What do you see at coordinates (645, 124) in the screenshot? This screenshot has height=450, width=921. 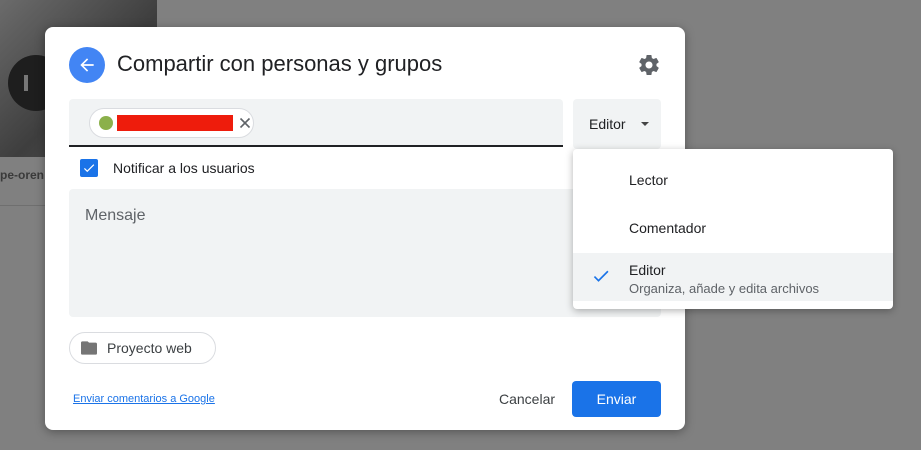 I see `caret-down-icon` at bounding box center [645, 124].